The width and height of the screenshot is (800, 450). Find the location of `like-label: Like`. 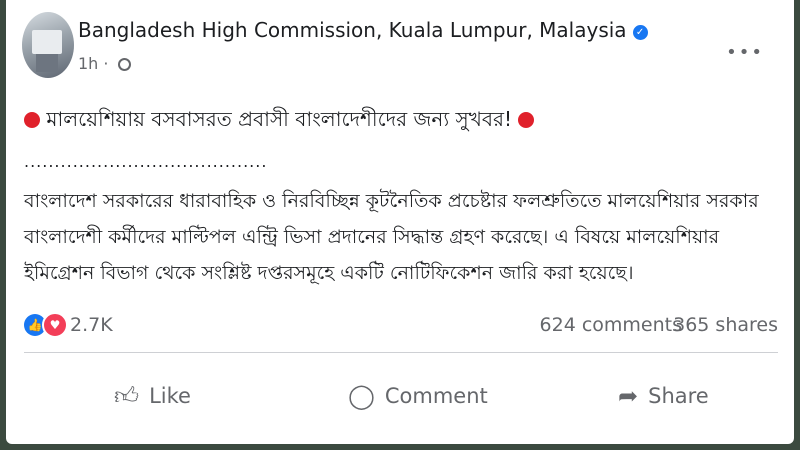

like-label: Like is located at coordinates (170, 396).